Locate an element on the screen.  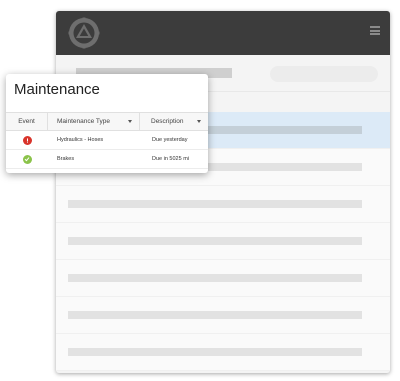
table-row: Brakes Due in 5025 mi is located at coordinates (107, 159).